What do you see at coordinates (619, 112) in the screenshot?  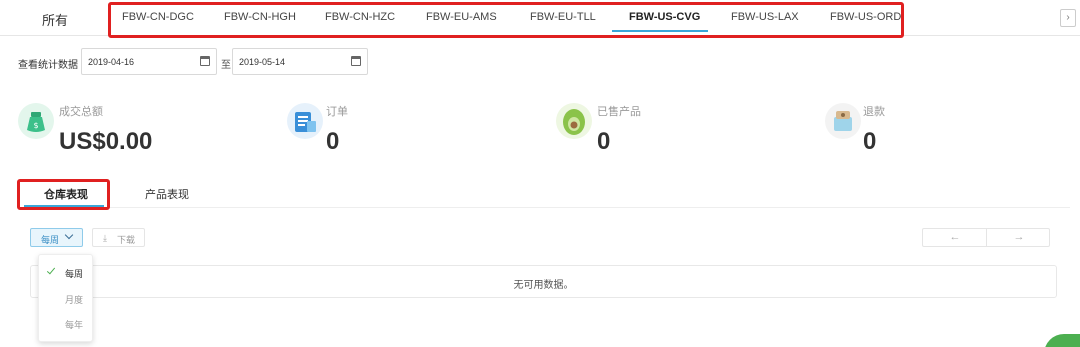 I see `stat-label-sold-products: 已售产品` at bounding box center [619, 112].